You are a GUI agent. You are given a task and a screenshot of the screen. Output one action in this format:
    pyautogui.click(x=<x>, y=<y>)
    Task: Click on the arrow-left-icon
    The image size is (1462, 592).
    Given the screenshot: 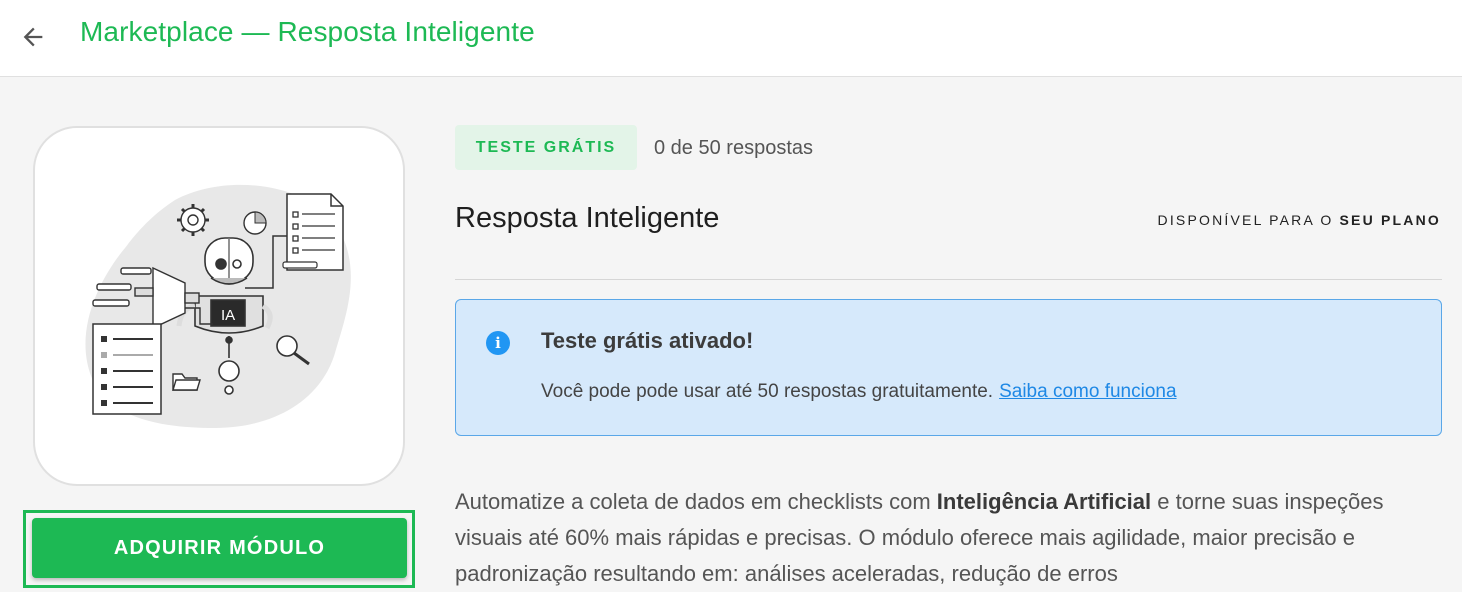 What is the action you would take?
    pyautogui.click(x=33, y=37)
    